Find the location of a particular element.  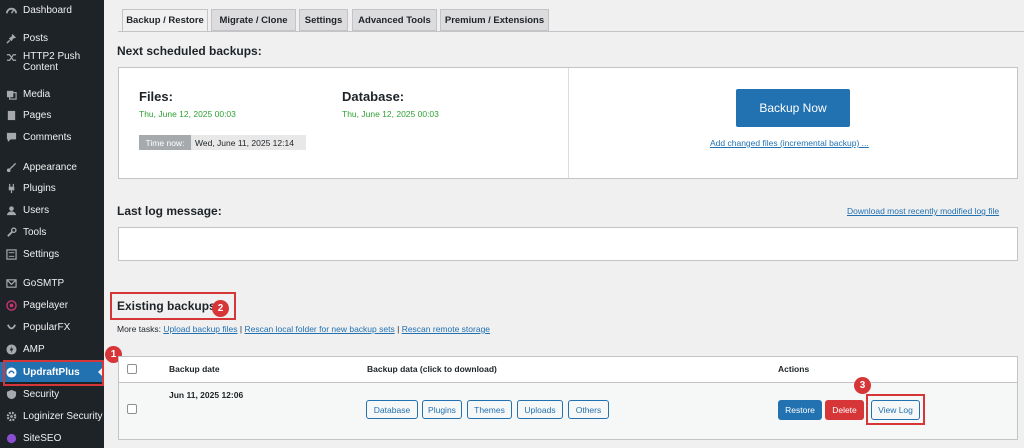

files-label: Files: is located at coordinates (156, 96).